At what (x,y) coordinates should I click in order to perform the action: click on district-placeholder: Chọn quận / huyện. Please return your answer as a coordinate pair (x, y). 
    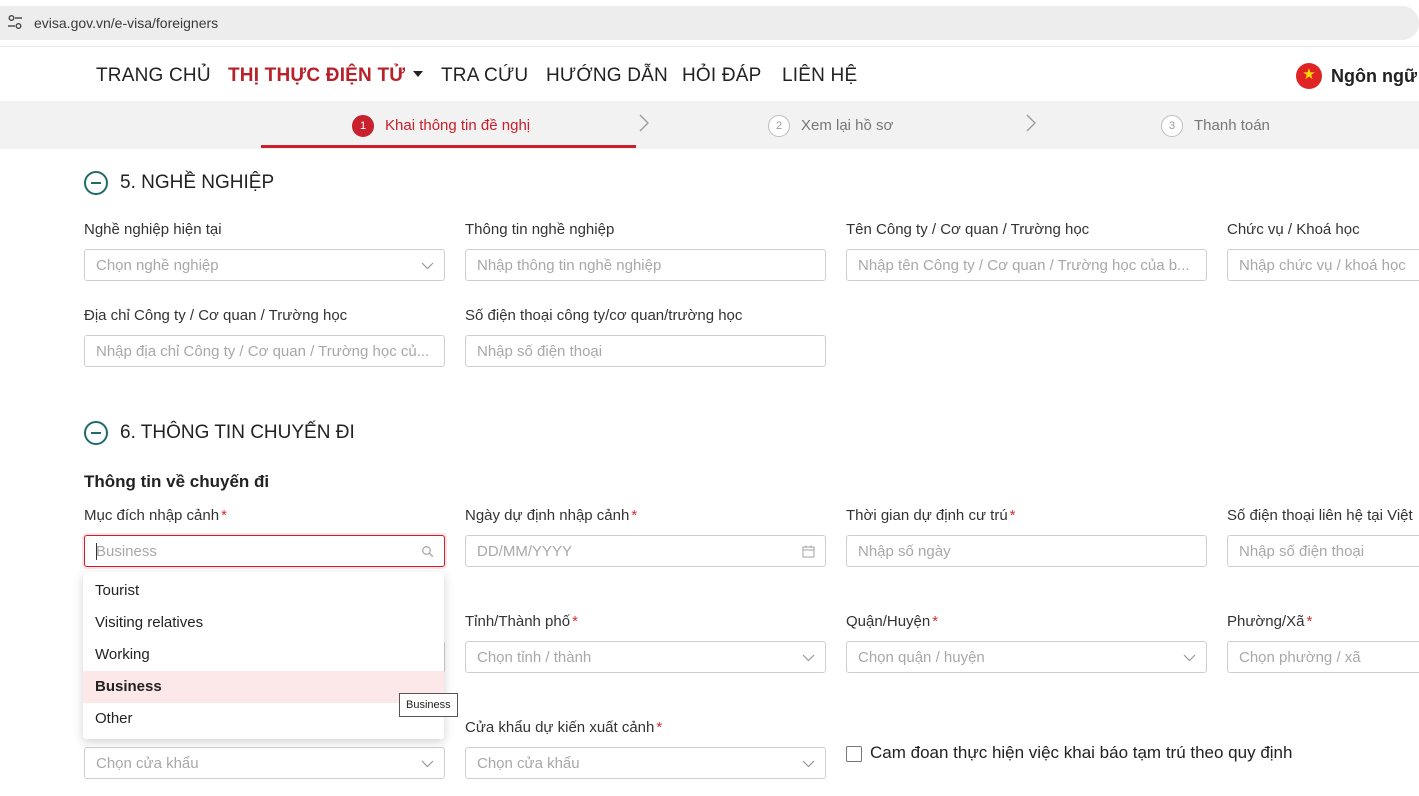
    Looking at the image, I should click on (921, 657).